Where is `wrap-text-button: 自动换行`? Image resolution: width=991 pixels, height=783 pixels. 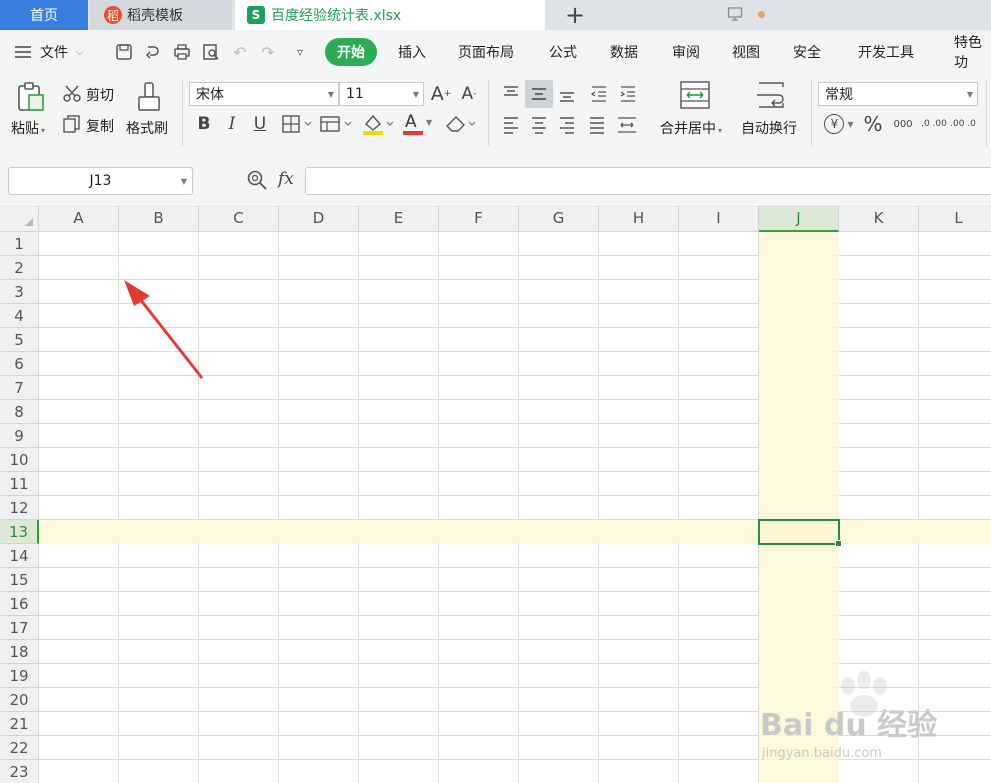 wrap-text-button: 自动换行 is located at coordinates (769, 128).